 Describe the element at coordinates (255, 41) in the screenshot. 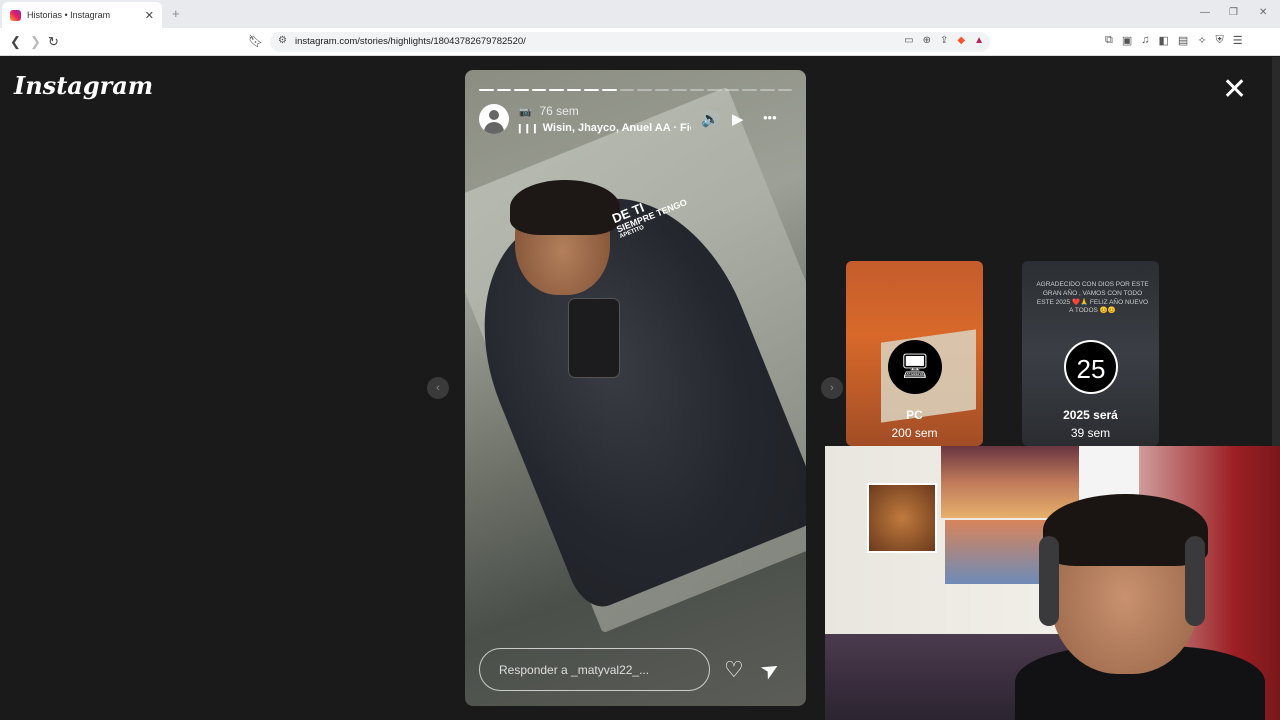

I see `bookmark-icon: 🔖︎` at that location.